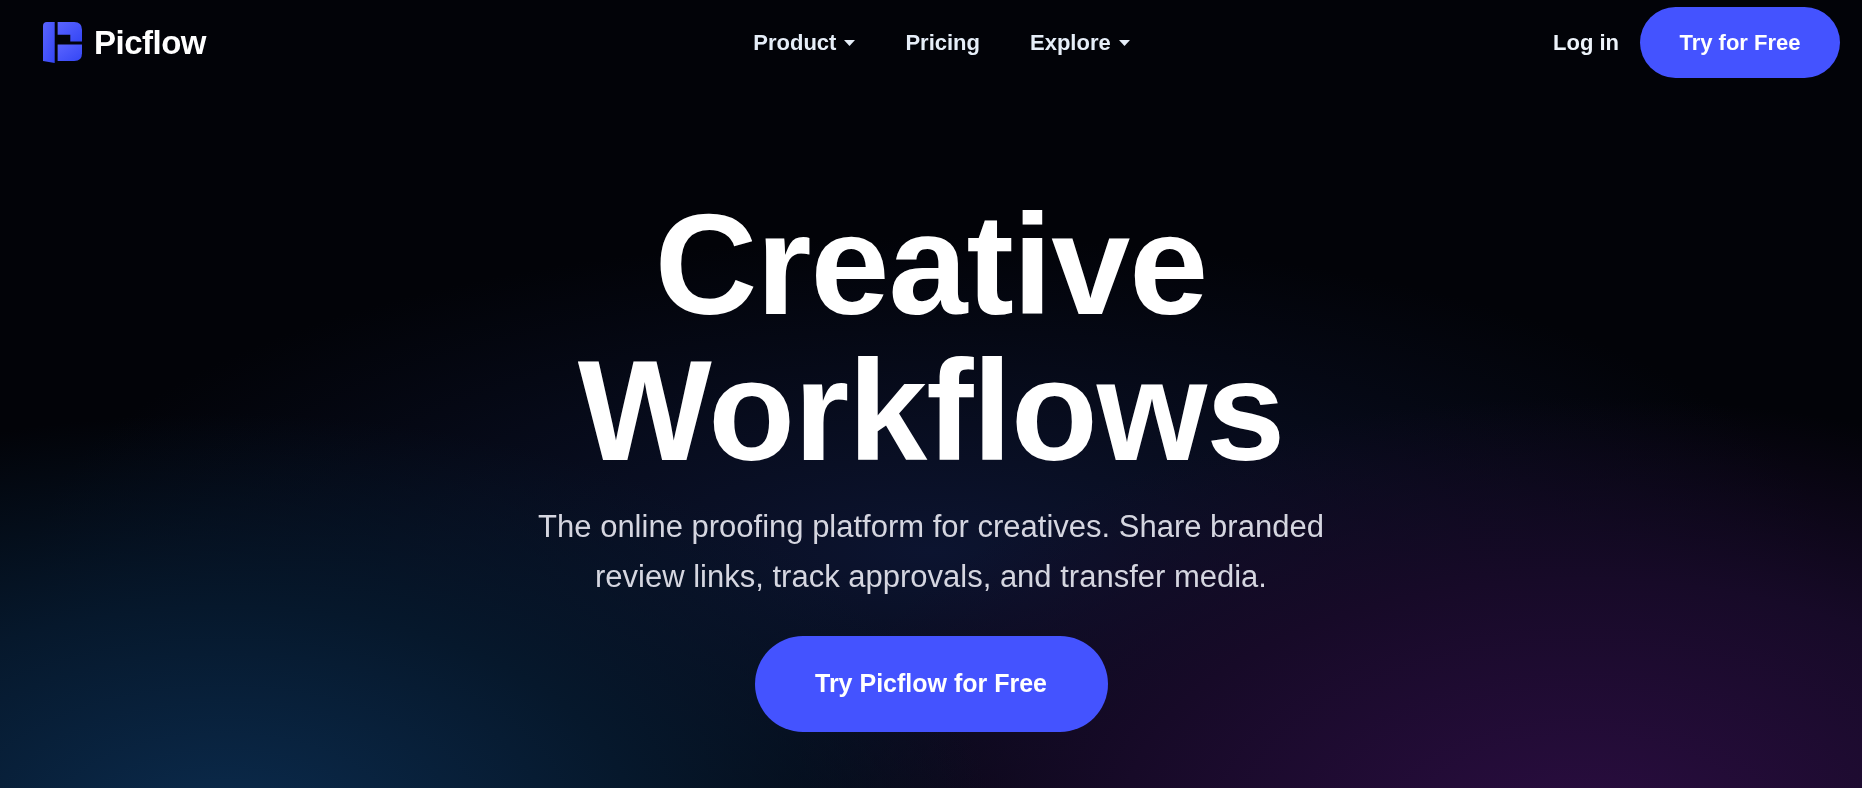  I want to click on hero-title: Creative Workflows, so click(931, 338).